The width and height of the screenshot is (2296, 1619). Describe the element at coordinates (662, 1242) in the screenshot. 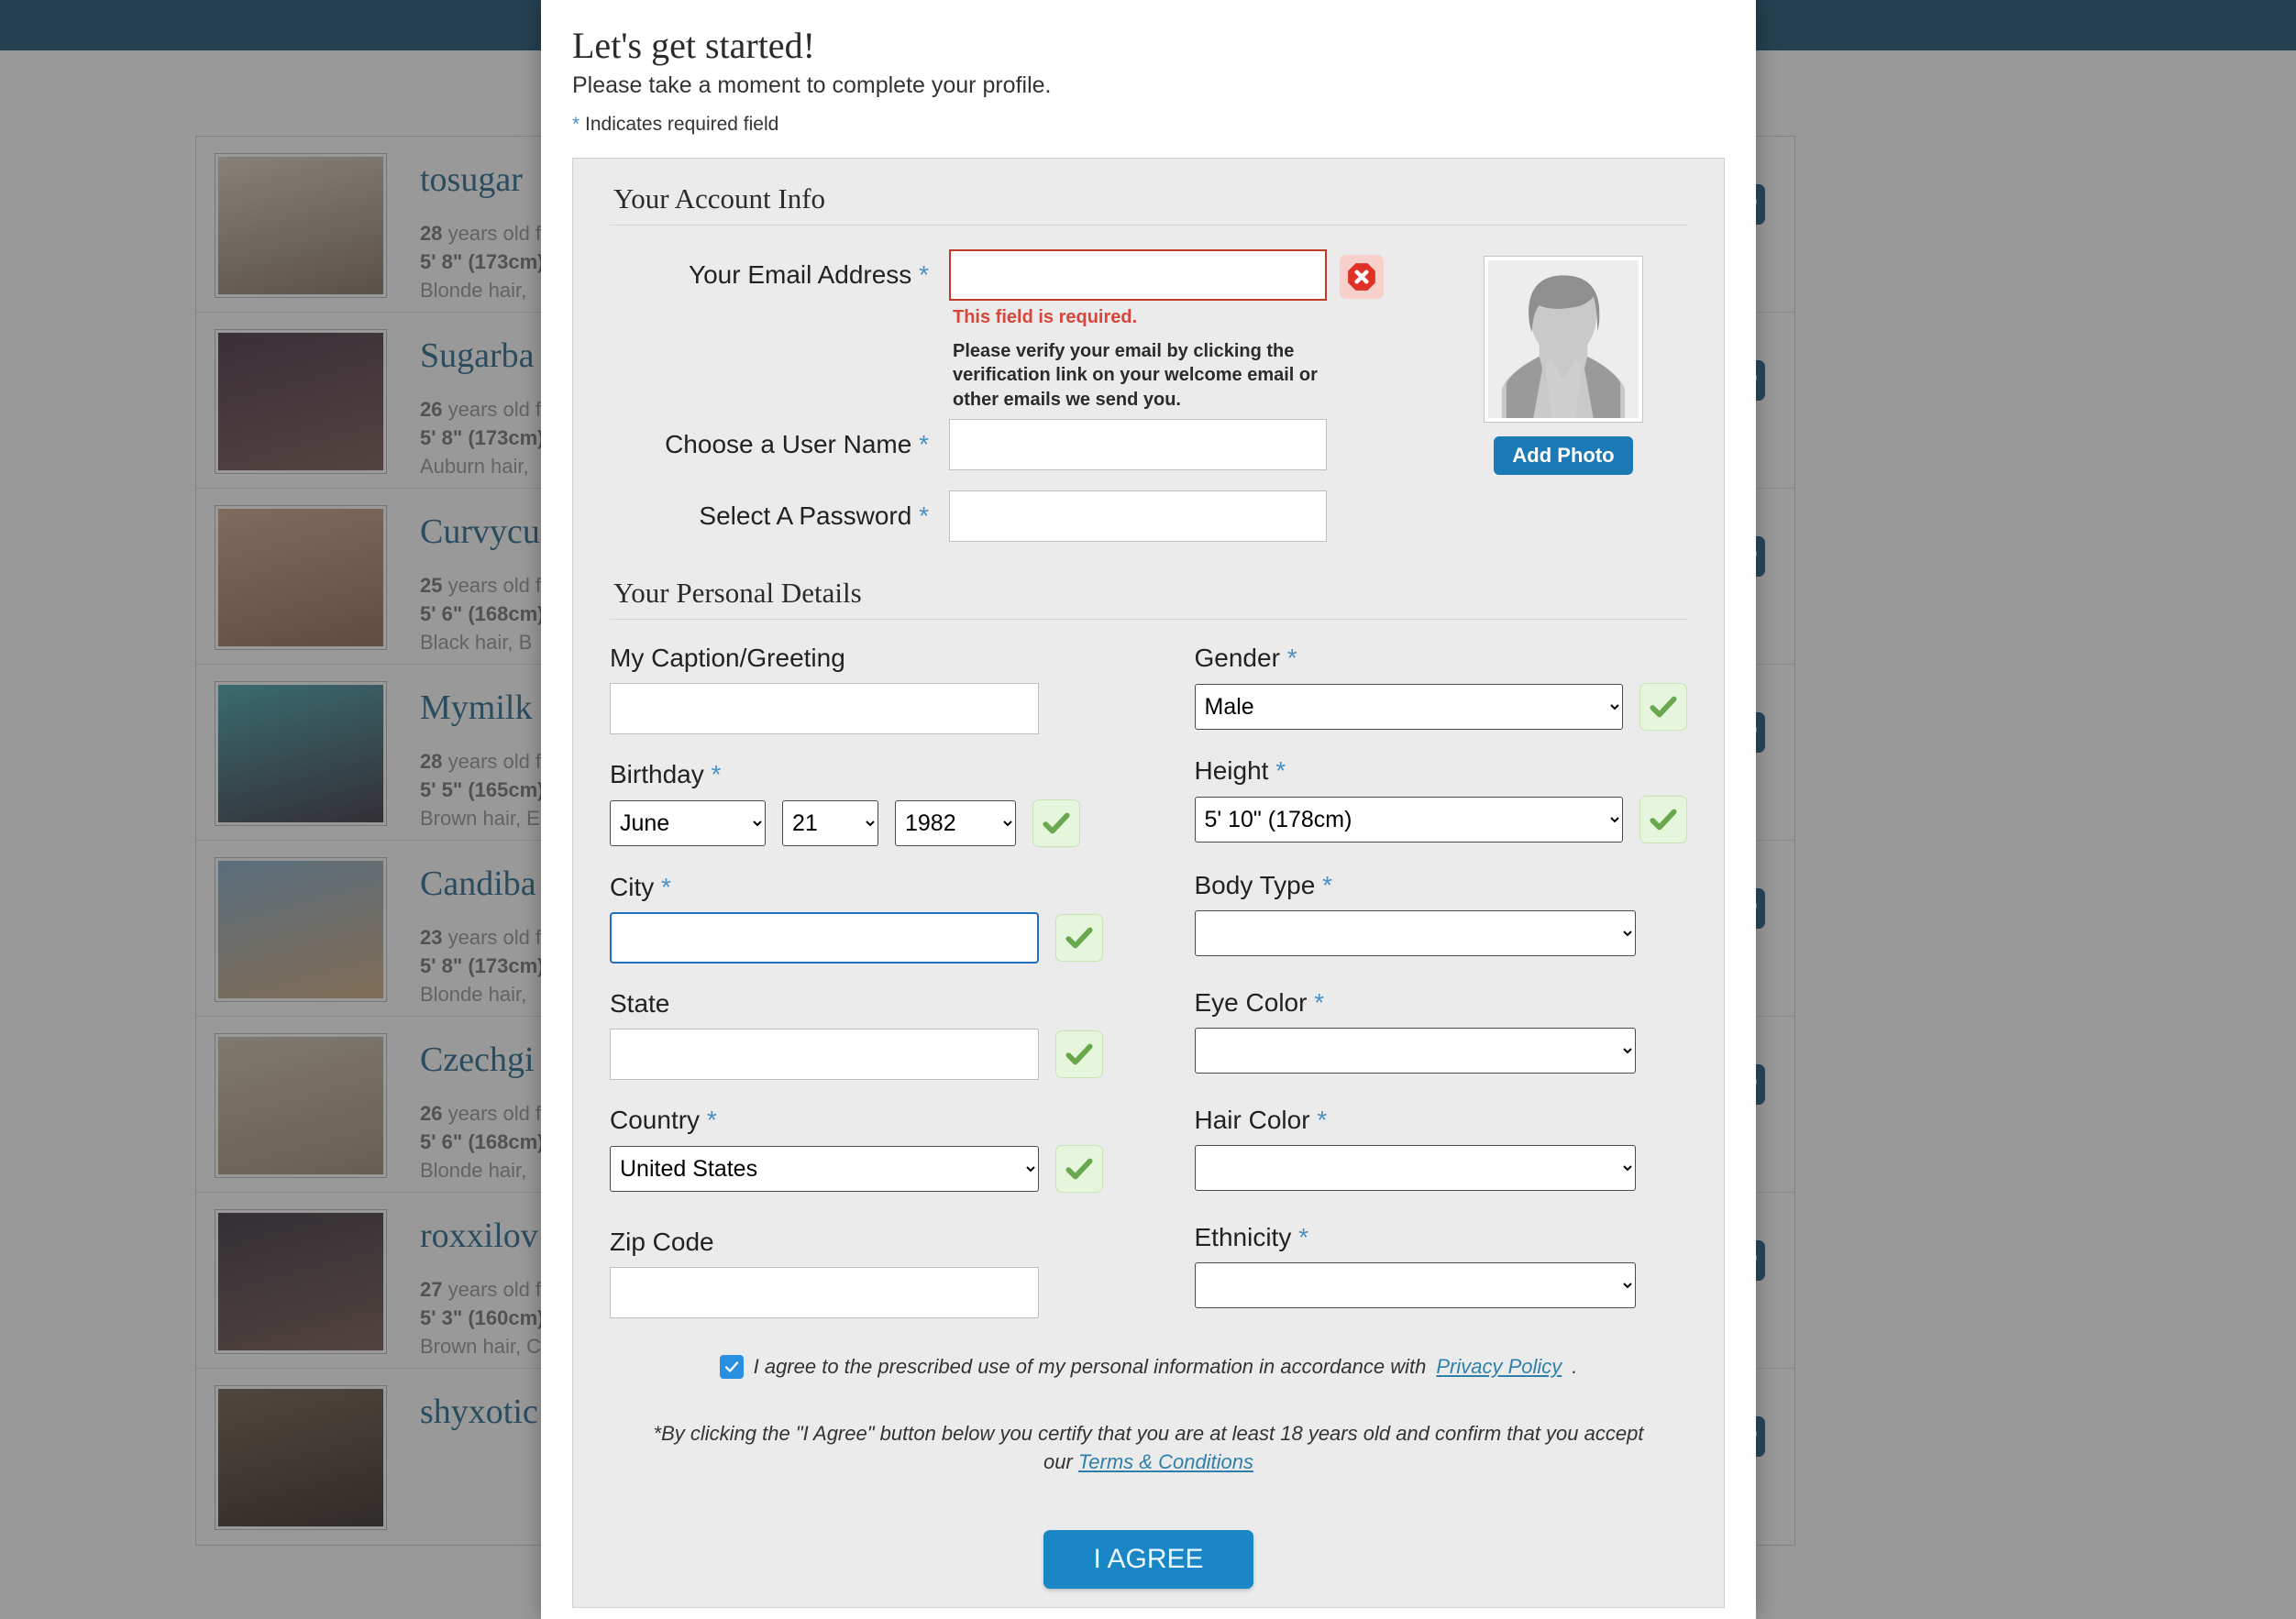

I see `zip-label: Zip Code` at that location.